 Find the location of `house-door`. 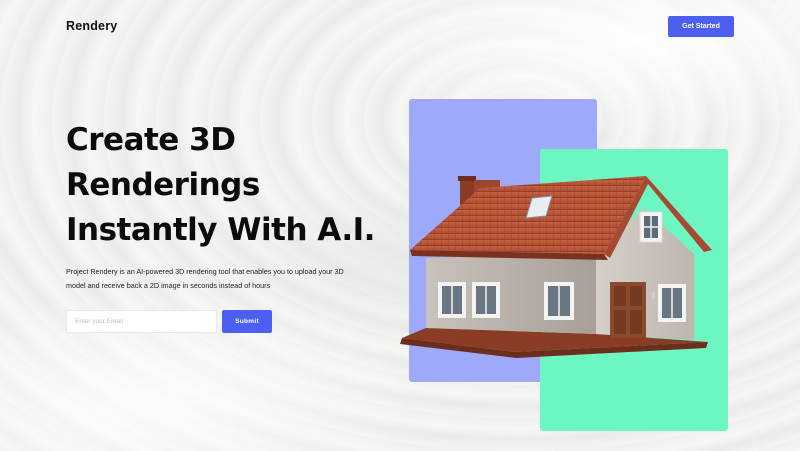

house-door is located at coordinates (628, 310).